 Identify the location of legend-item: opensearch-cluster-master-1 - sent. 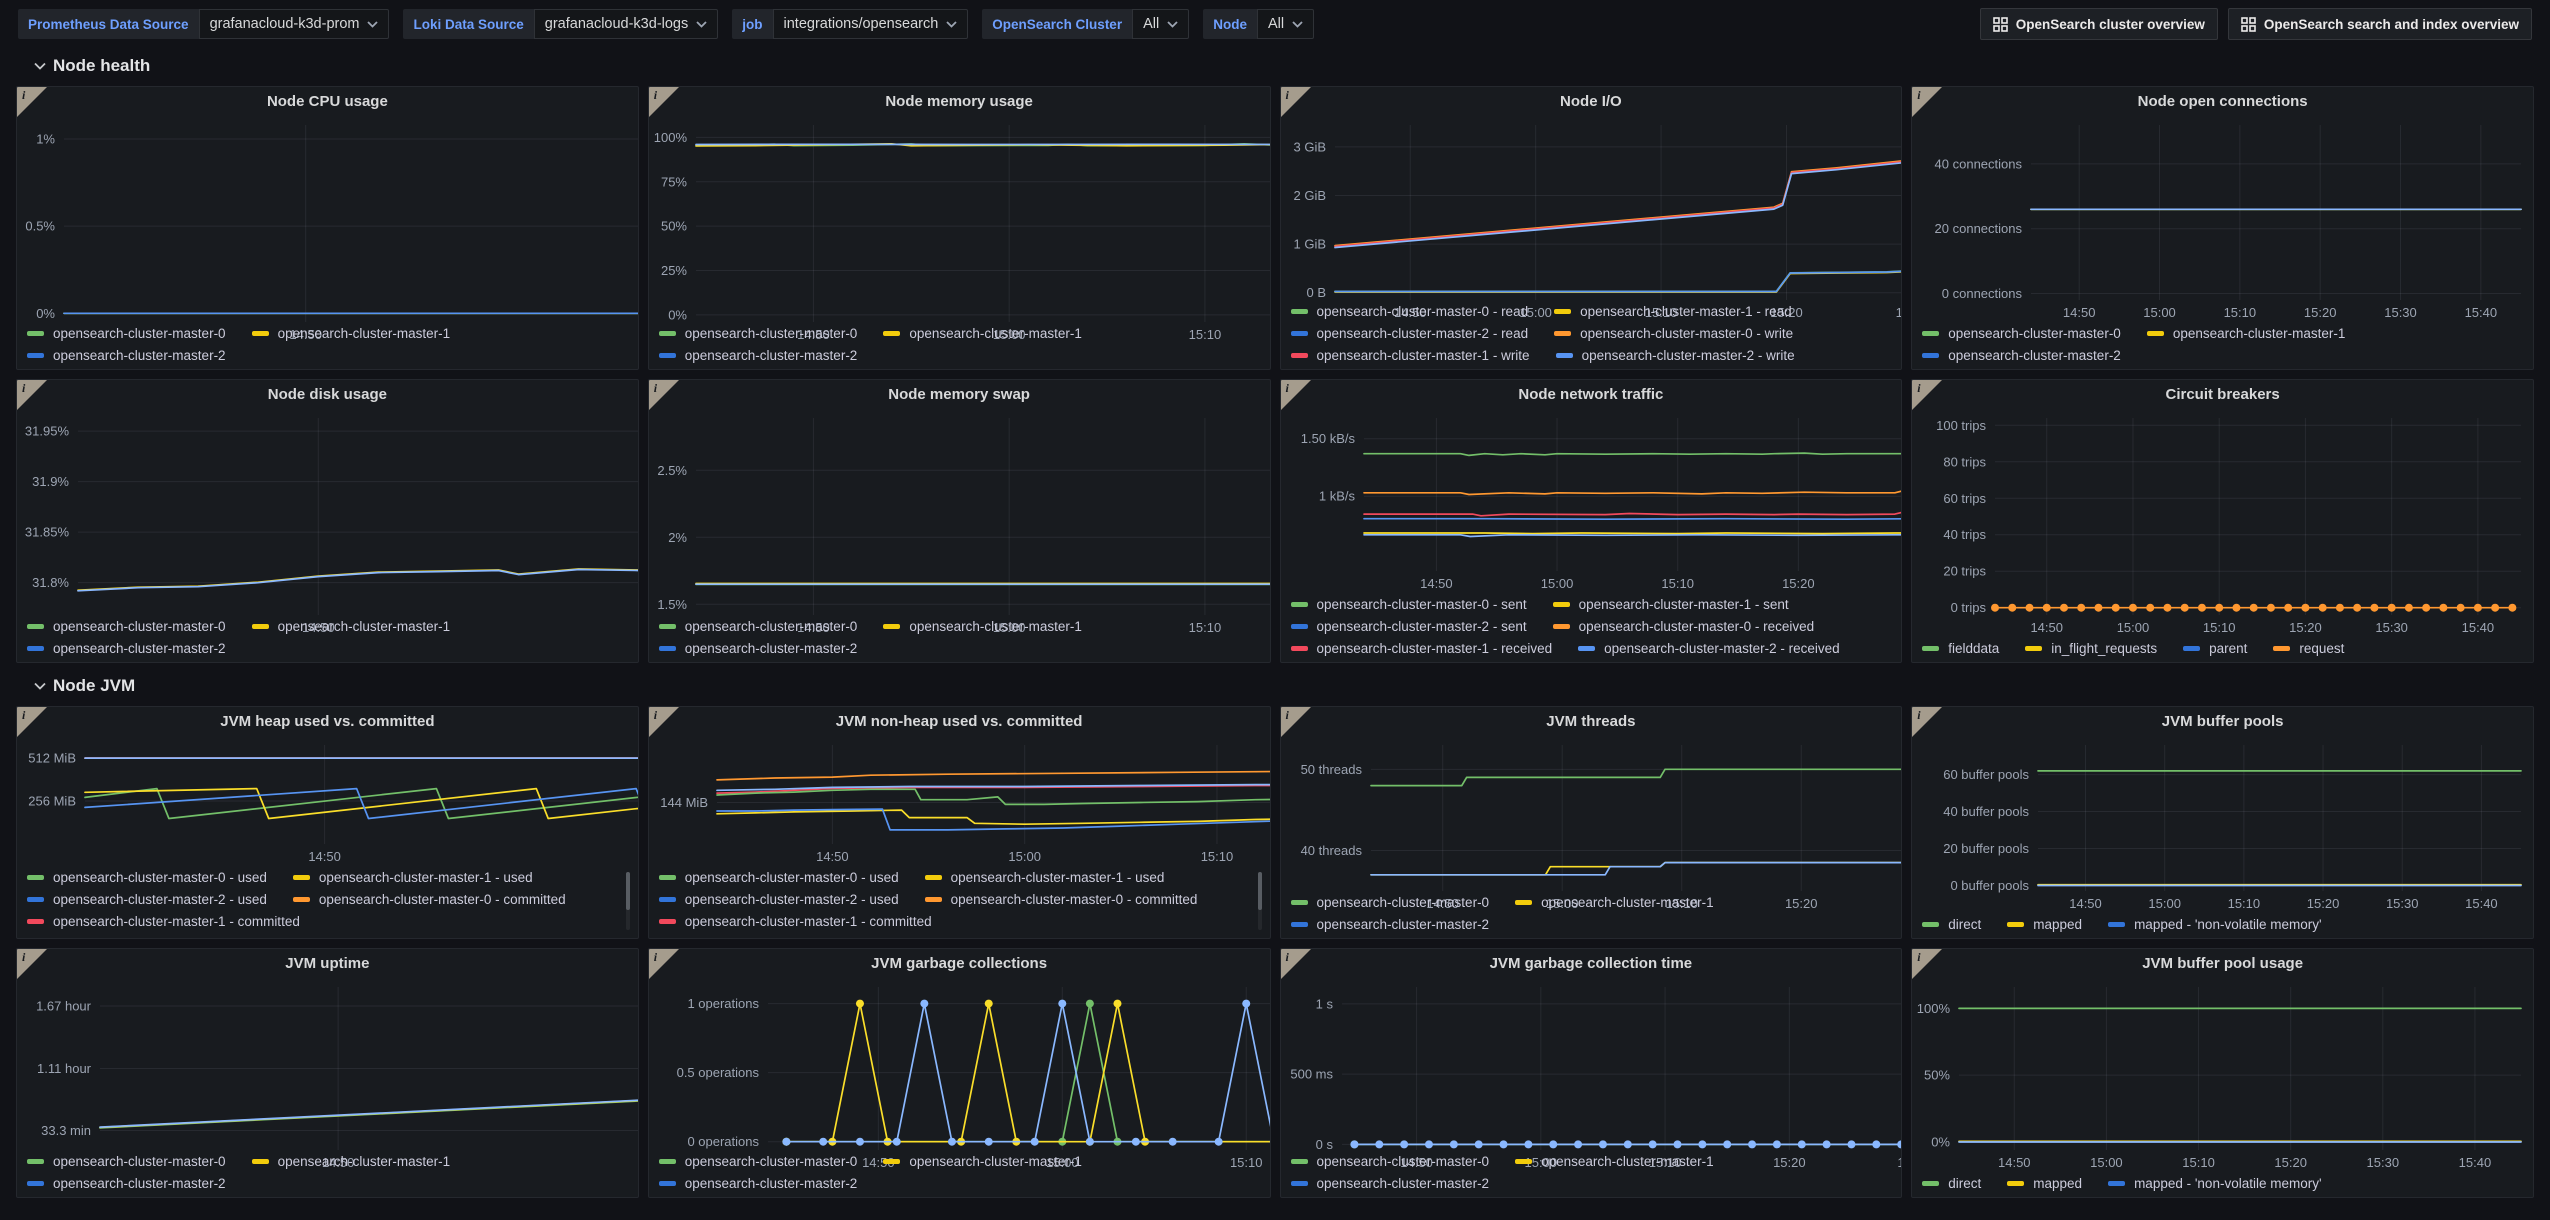
(1670, 604).